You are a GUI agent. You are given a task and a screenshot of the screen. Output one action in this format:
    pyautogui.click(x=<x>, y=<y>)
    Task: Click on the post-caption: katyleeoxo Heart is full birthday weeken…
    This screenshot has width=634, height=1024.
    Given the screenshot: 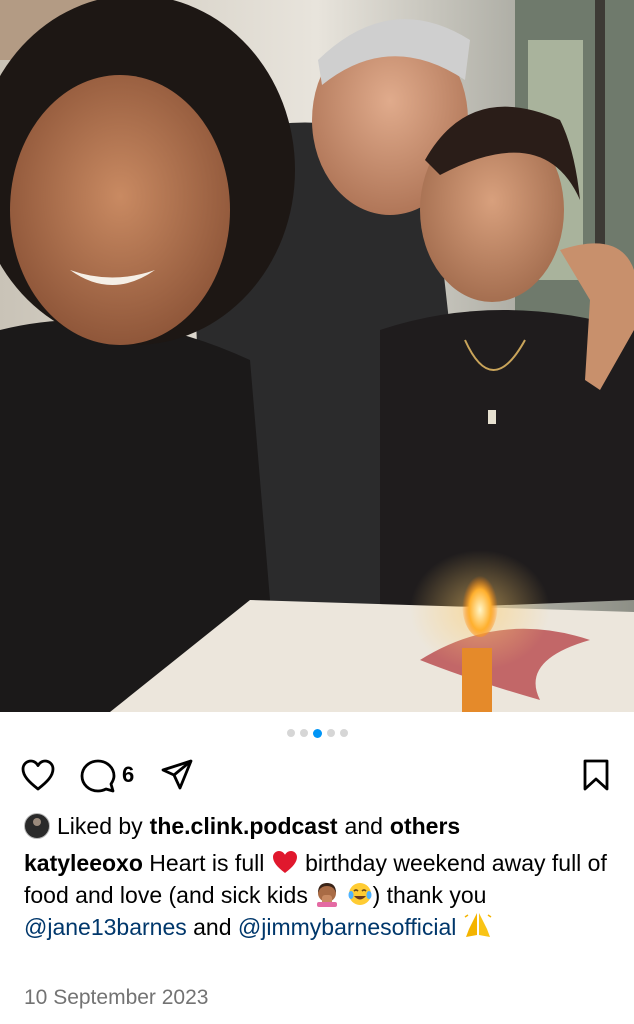 What is the action you would take?
    pyautogui.click(x=321, y=896)
    